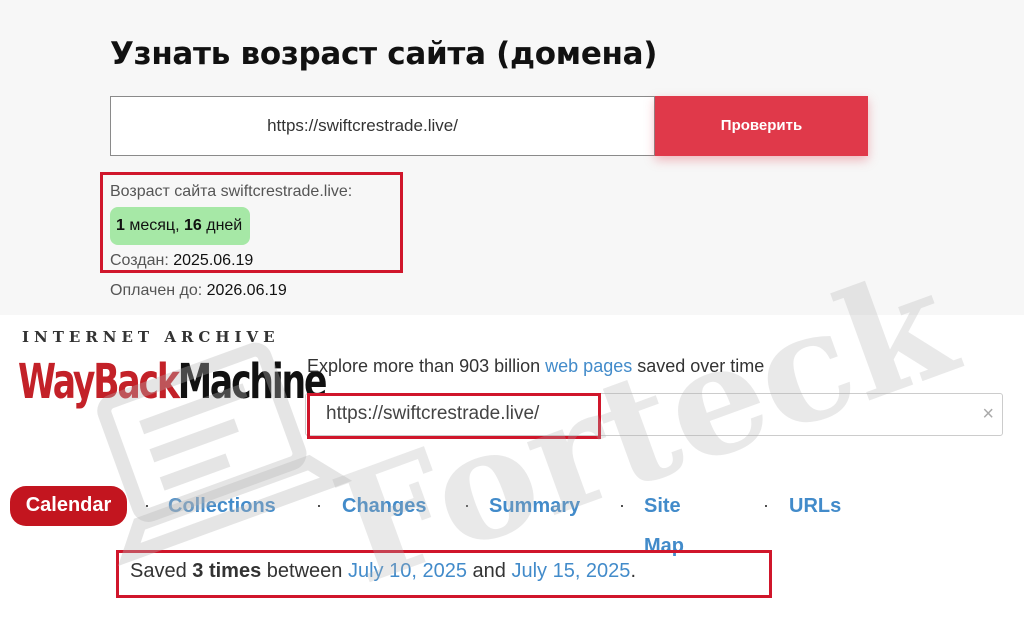 The height and width of the screenshot is (635, 1024). Describe the element at coordinates (633, 571) in the screenshot. I see `saved-period: .` at that location.